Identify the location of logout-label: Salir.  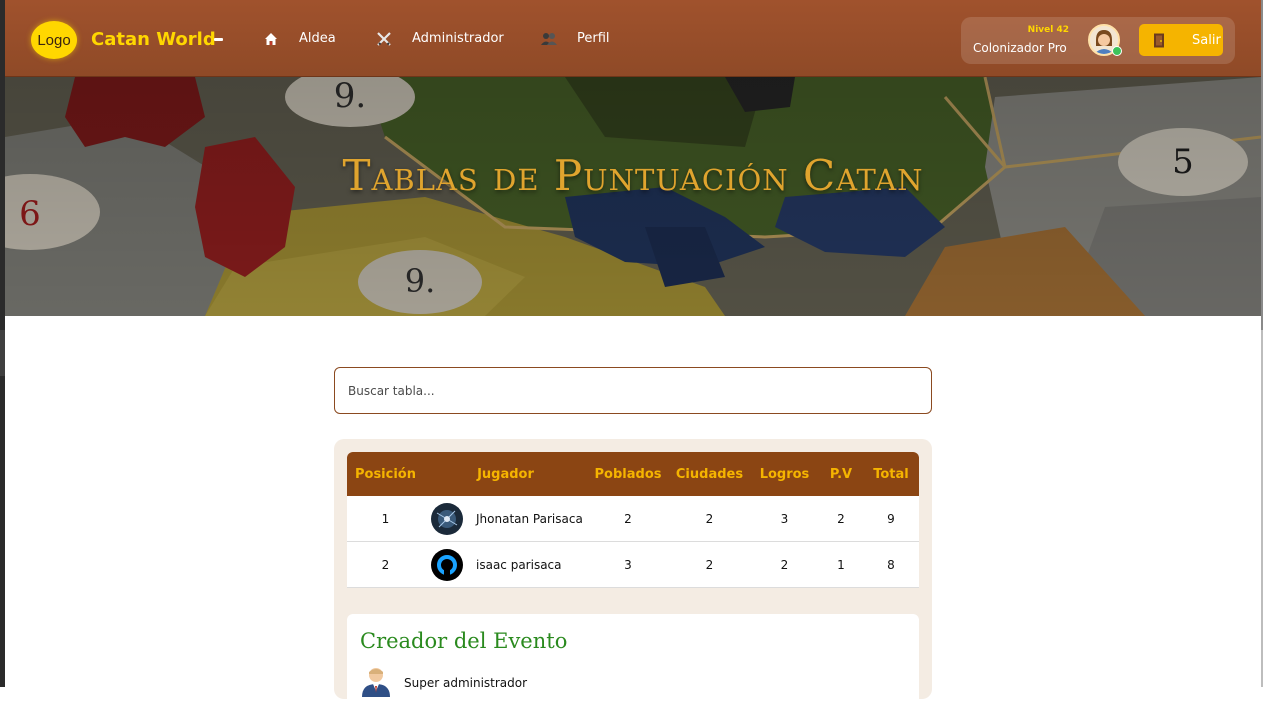
(1206, 40).